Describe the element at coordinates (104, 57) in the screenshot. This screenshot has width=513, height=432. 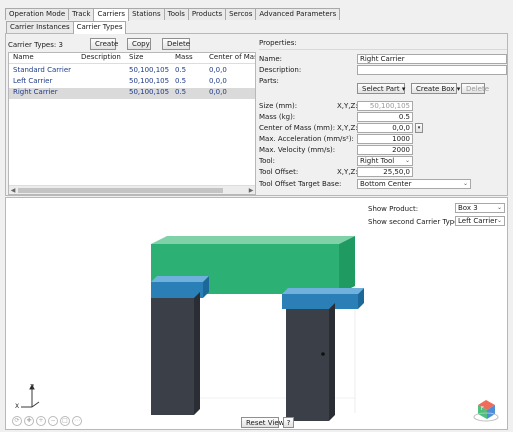
I see `column-header-description: Description` at that location.